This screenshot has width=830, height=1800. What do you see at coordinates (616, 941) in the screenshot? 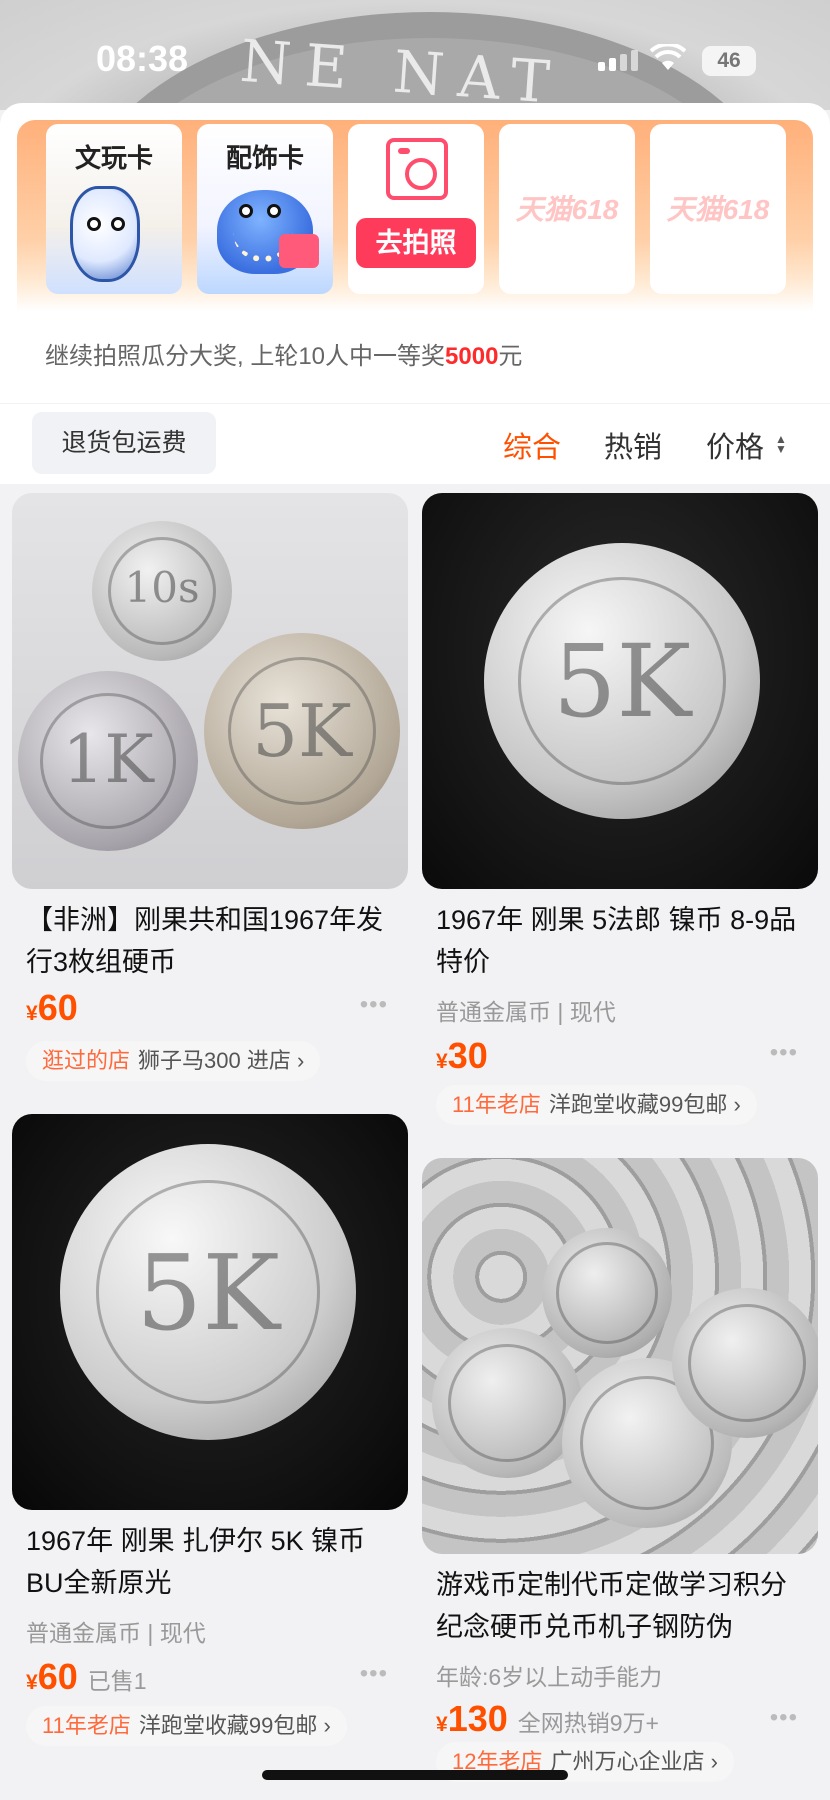
I see `product-title: 1967年 刚果 5法郎 镍币 8-9品 特价` at bounding box center [616, 941].